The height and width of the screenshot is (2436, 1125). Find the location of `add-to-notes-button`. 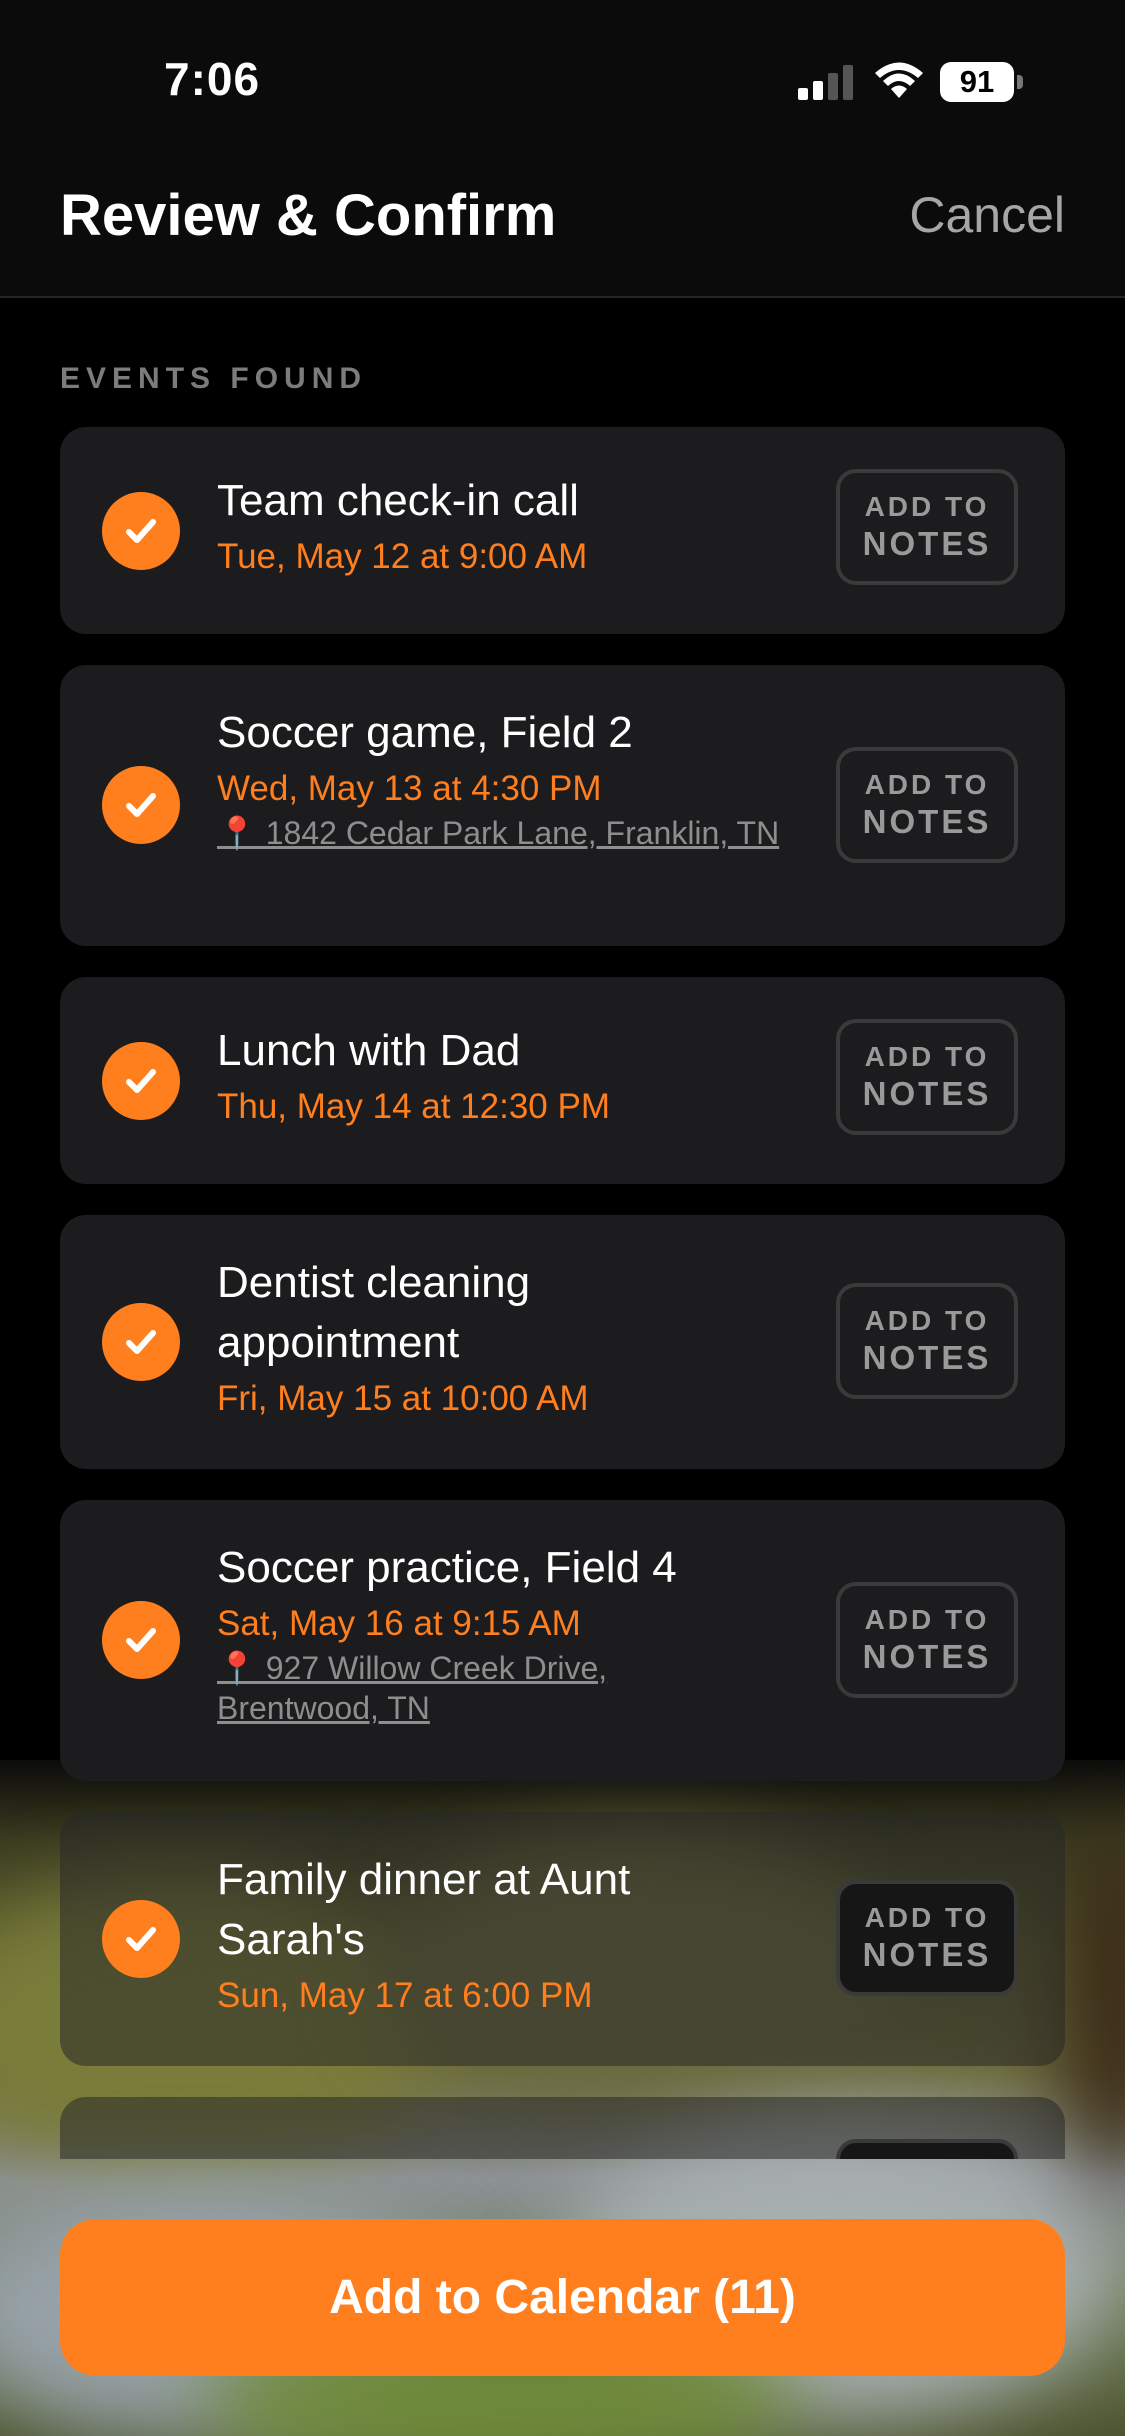

add-to-notes-button is located at coordinates (927, 2149).